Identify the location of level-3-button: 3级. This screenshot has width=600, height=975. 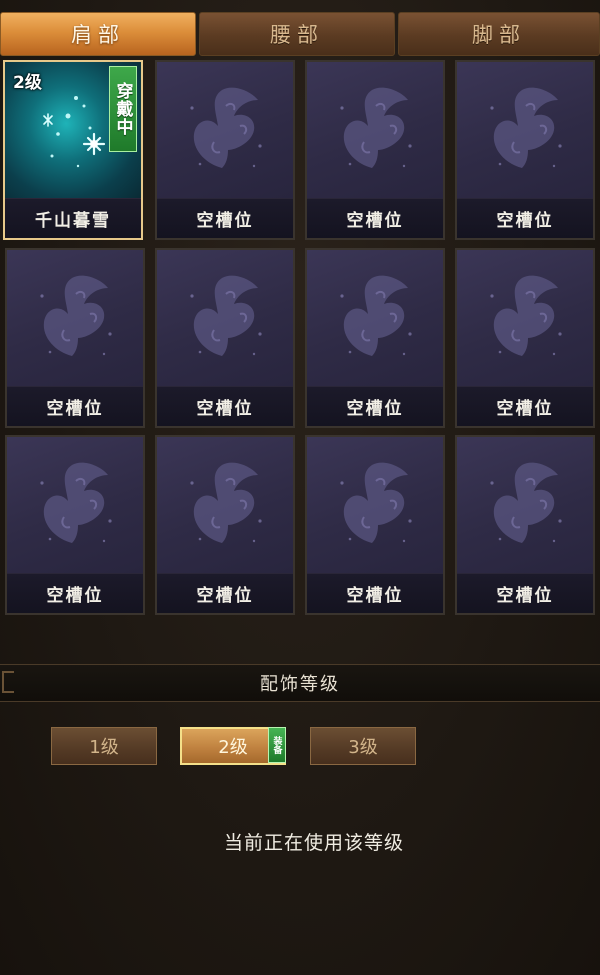
(363, 746).